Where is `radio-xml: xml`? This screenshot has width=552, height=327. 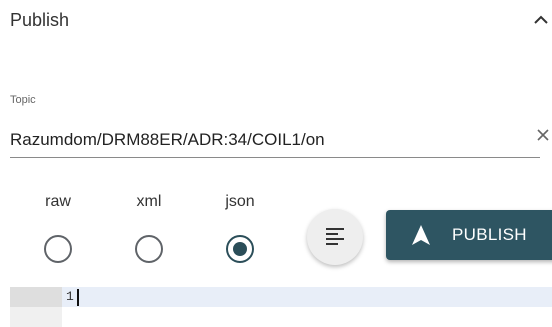 radio-xml: xml is located at coordinates (149, 228).